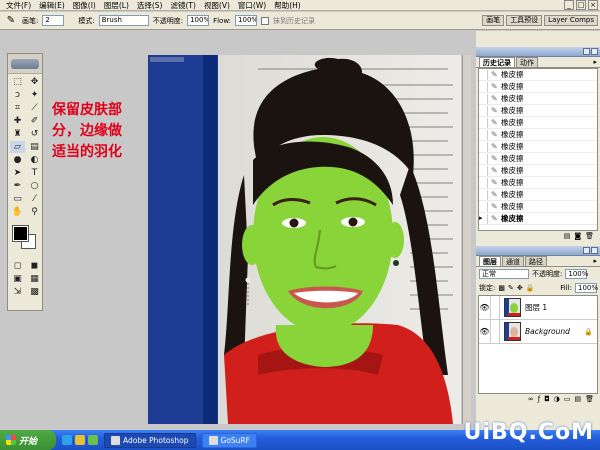 The width and height of the screenshot is (600, 450). Describe the element at coordinates (11, 21) in the screenshot. I see `eraser-tool-icon: ✎` at that location.